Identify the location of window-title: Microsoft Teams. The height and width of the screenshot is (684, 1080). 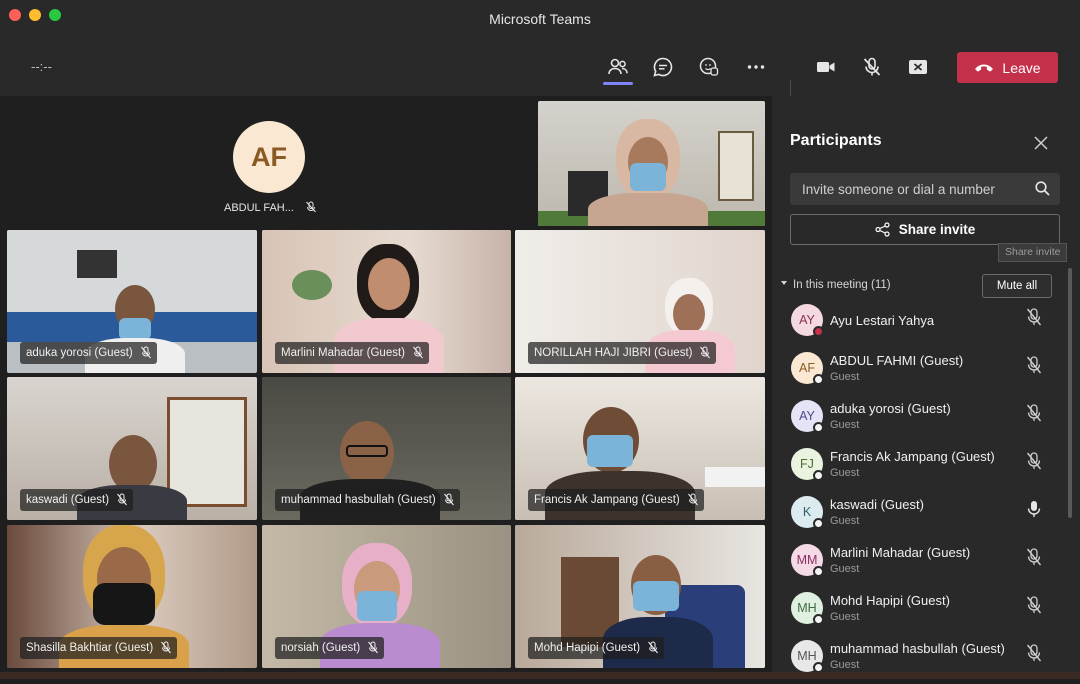
(540, 19).